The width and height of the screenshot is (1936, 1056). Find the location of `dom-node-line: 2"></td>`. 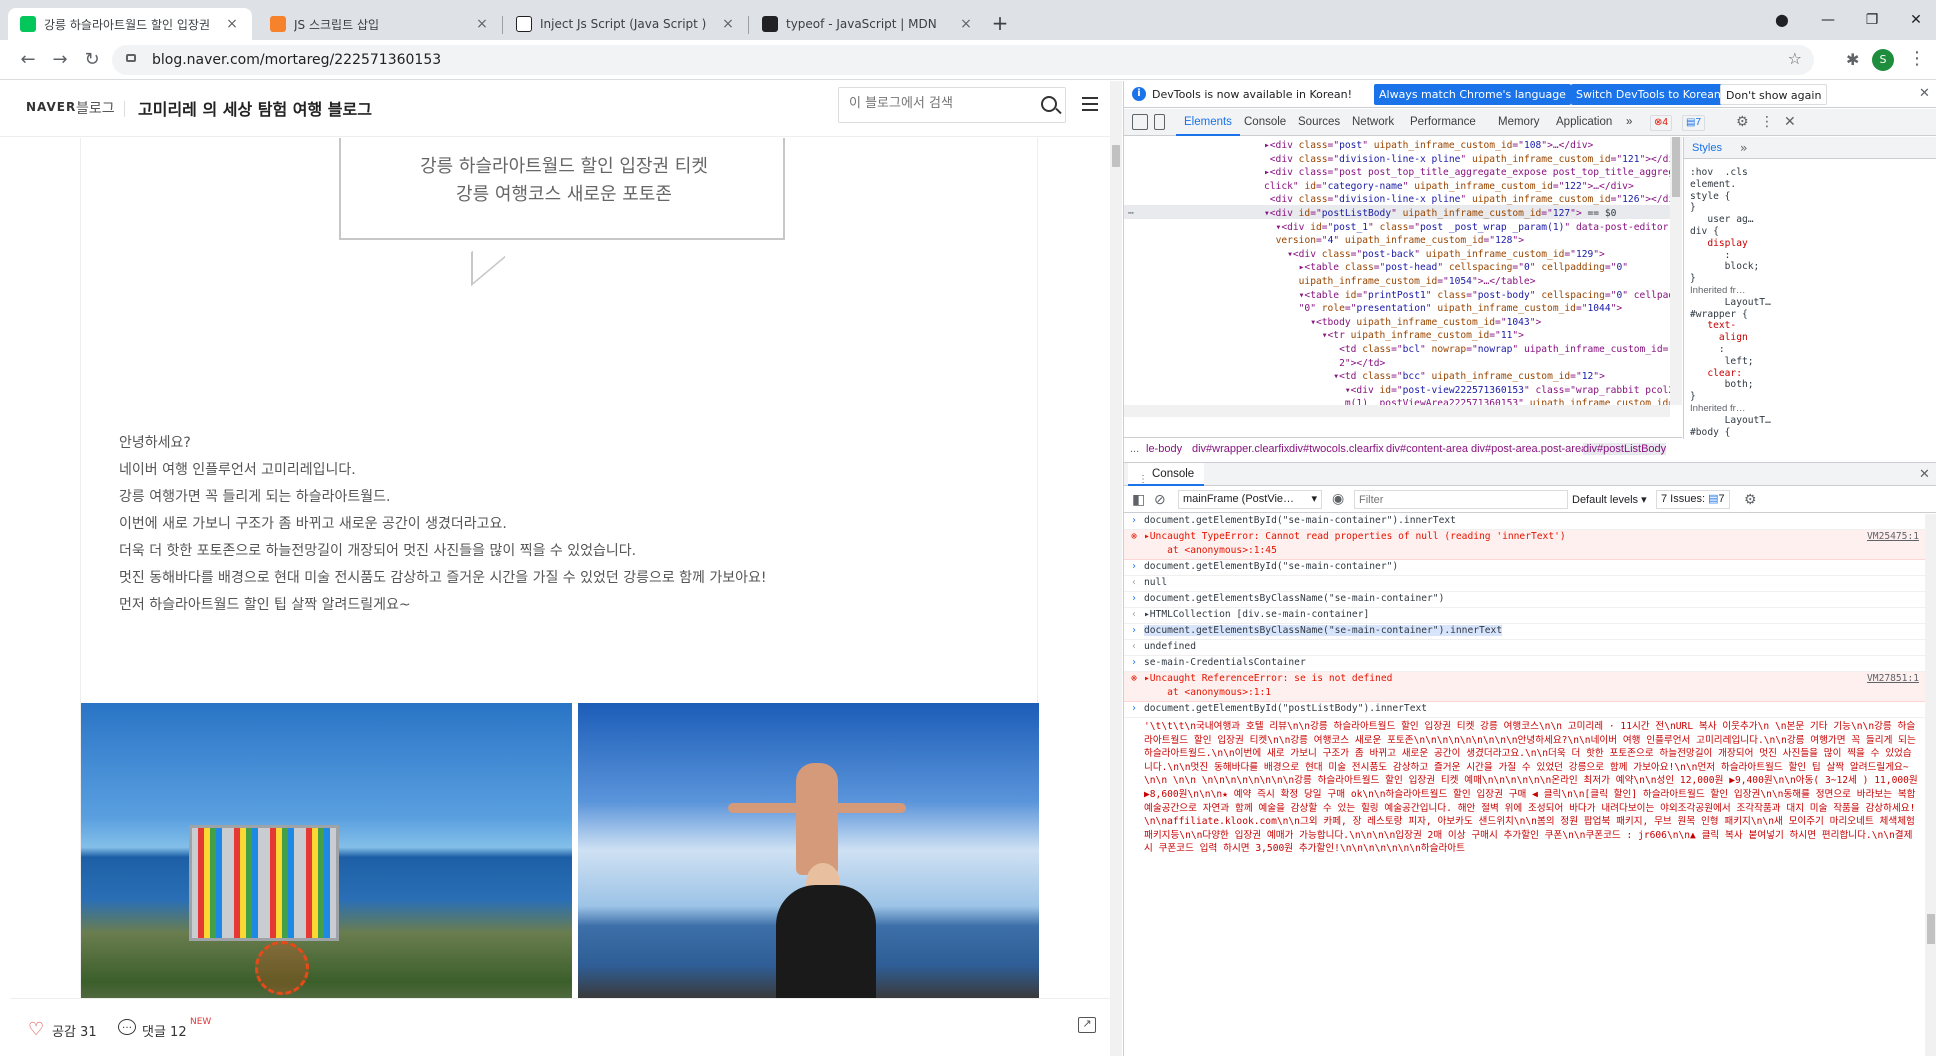

dom-node-line: 2"></td> is located at coordinates (1324, 364).